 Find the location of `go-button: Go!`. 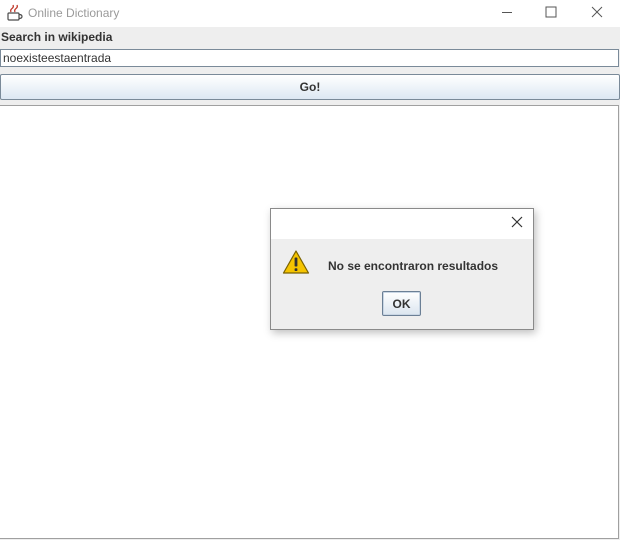

go-button: Go! is located at coordinates (310, 87).